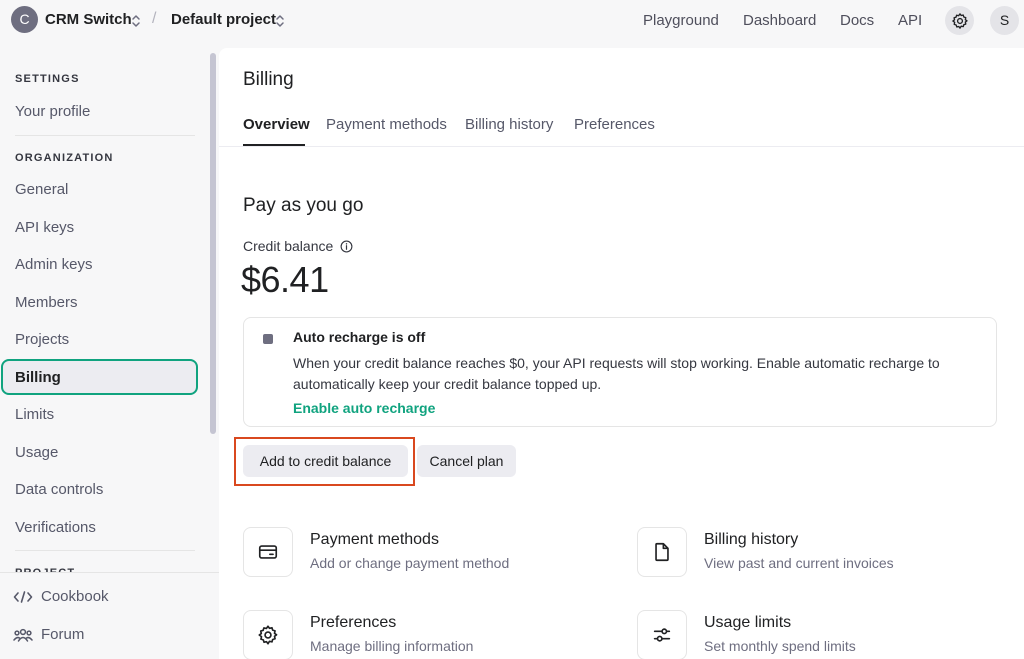  Describe the element at coordinates (99, 377) in the screenshot. I see `sidebar-item-billing: Billing` at that location.